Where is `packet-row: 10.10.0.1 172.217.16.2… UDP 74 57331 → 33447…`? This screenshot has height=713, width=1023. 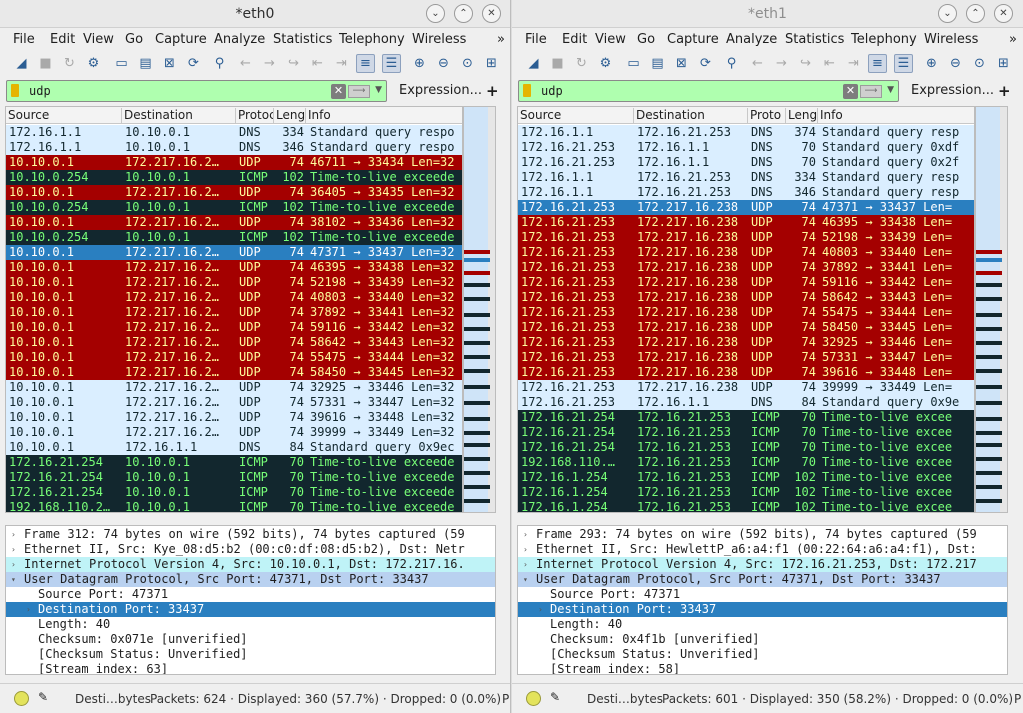 packet-row: 10.10.0.1 172.217.16.2… UDP 74 57331 → 33447… is located at coordinates (234, 402).